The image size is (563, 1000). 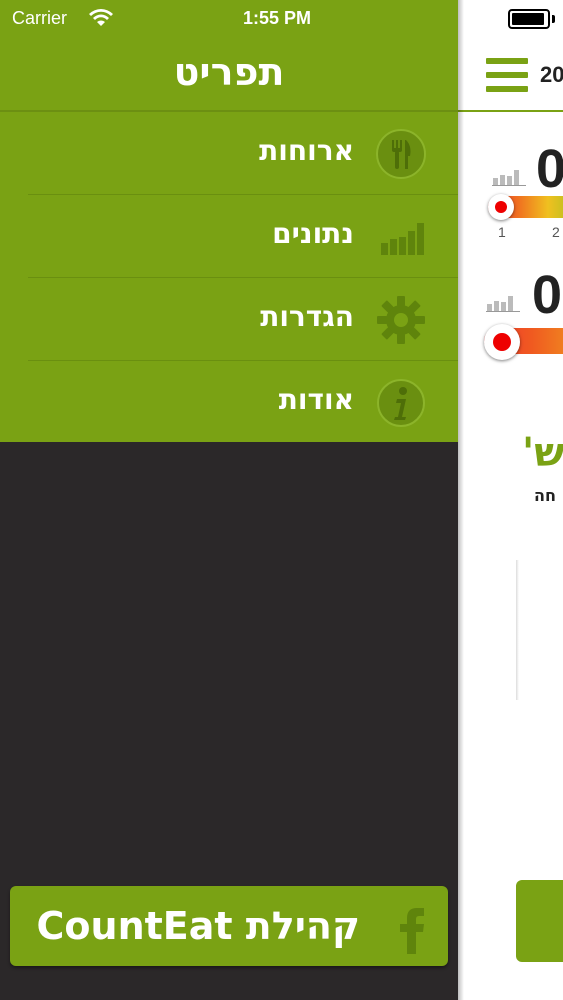 I want to click on section-heading: ש', so click(x=542, y=453).